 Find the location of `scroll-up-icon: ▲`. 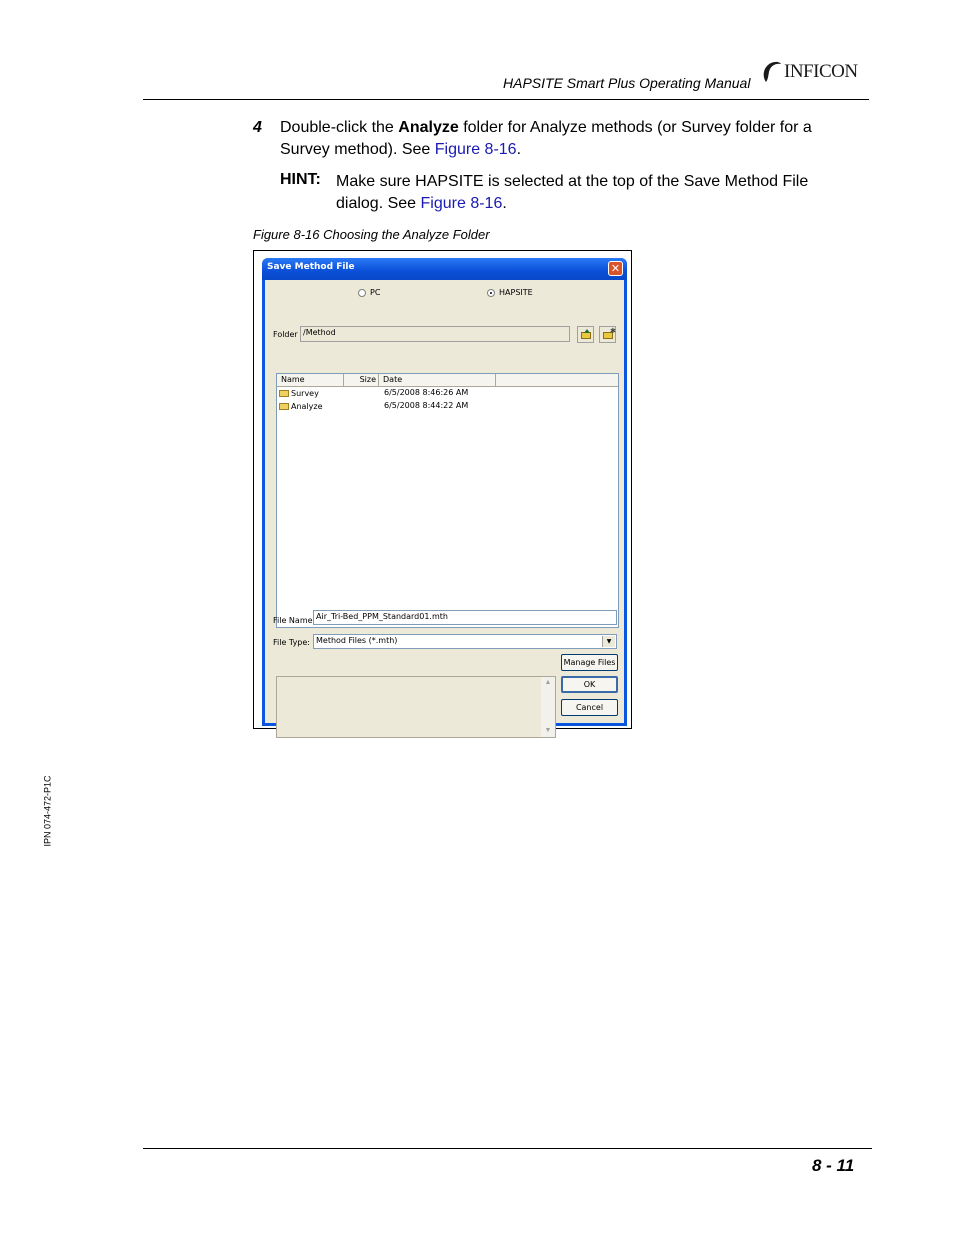

scroll-up-icon: ▲ is located at coordinates (548, 683).